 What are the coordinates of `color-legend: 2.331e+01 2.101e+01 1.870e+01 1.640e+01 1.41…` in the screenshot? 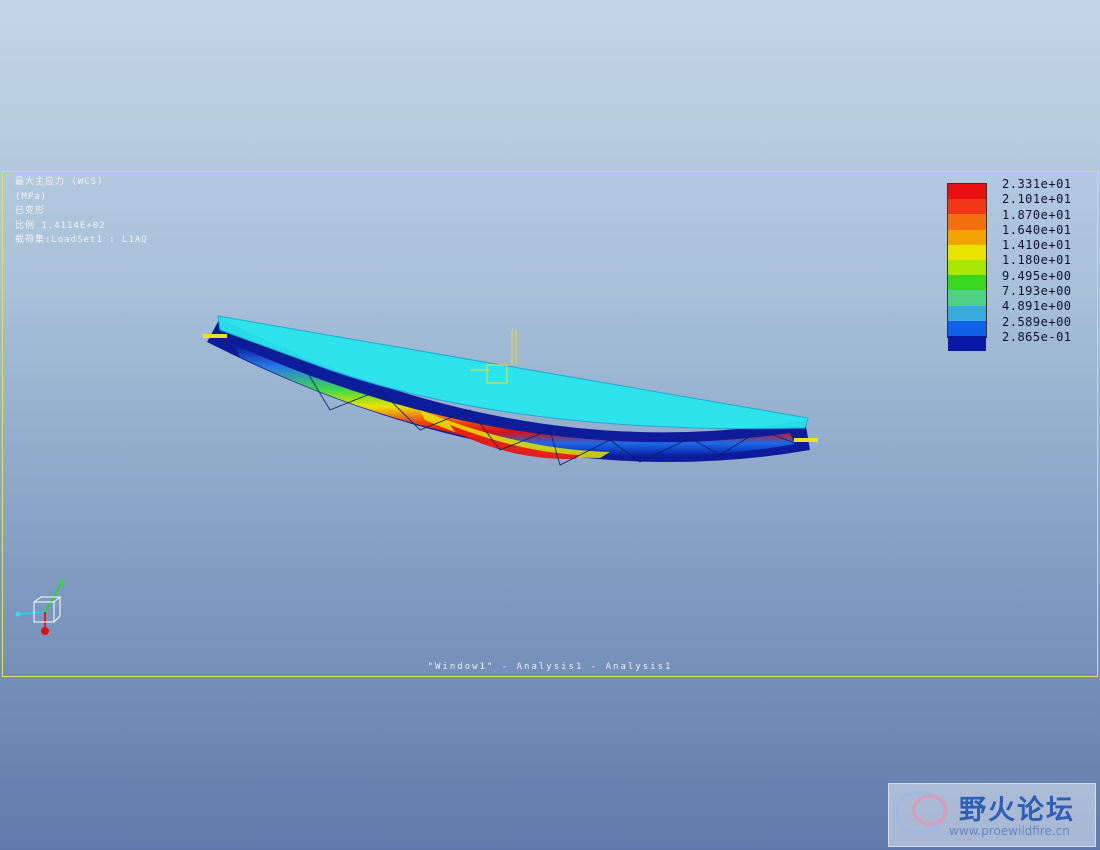 It's located at (1017, 264).